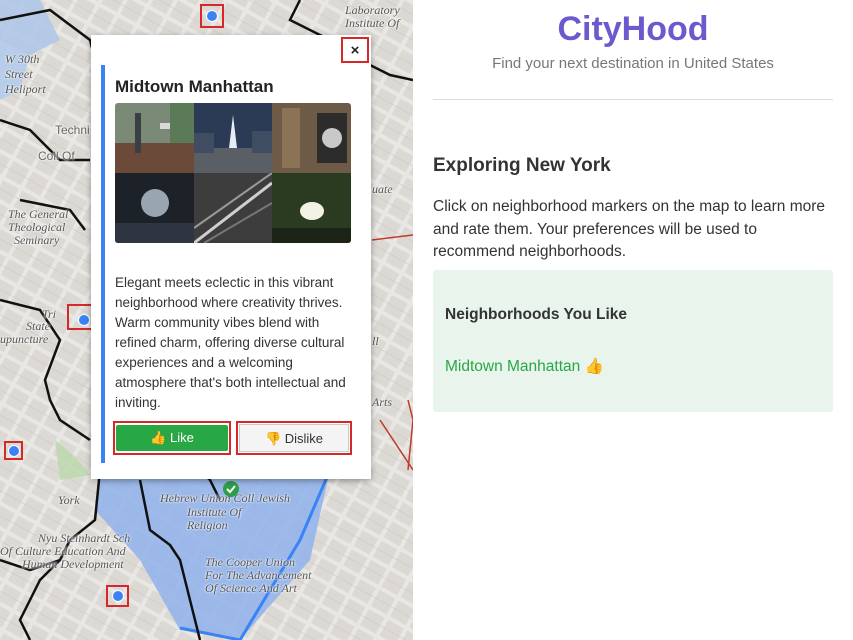 Image resolution: width=853 pixels, height=640 pixels. I want to click on dislike-button: 👎 Dislike, so click(294, 438).